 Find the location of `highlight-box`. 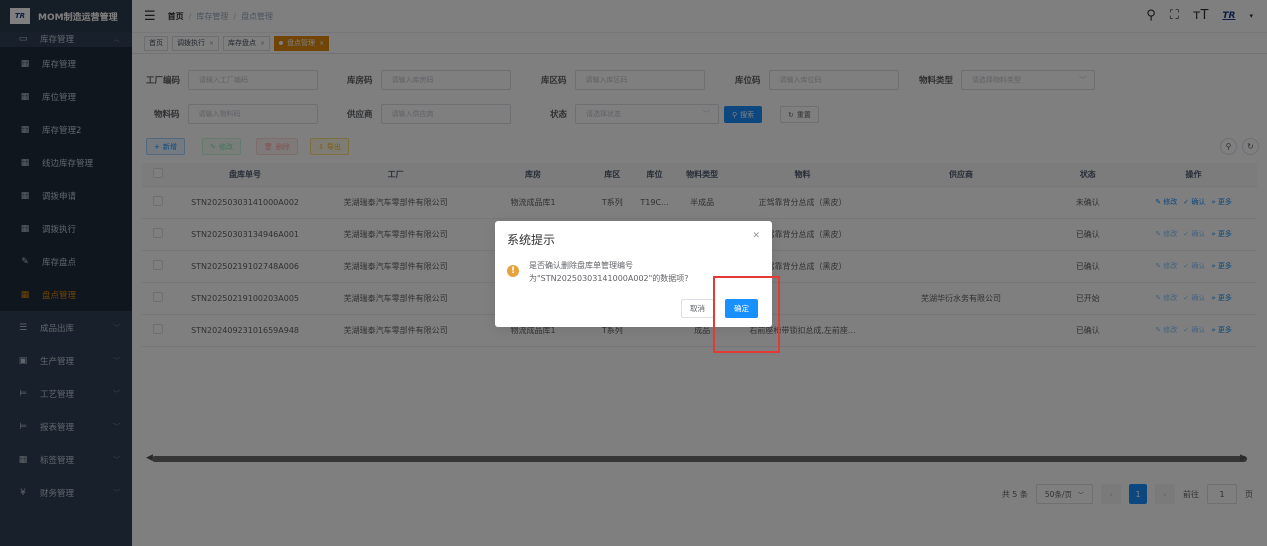

highlight-box is located at coordinates (746, 314).